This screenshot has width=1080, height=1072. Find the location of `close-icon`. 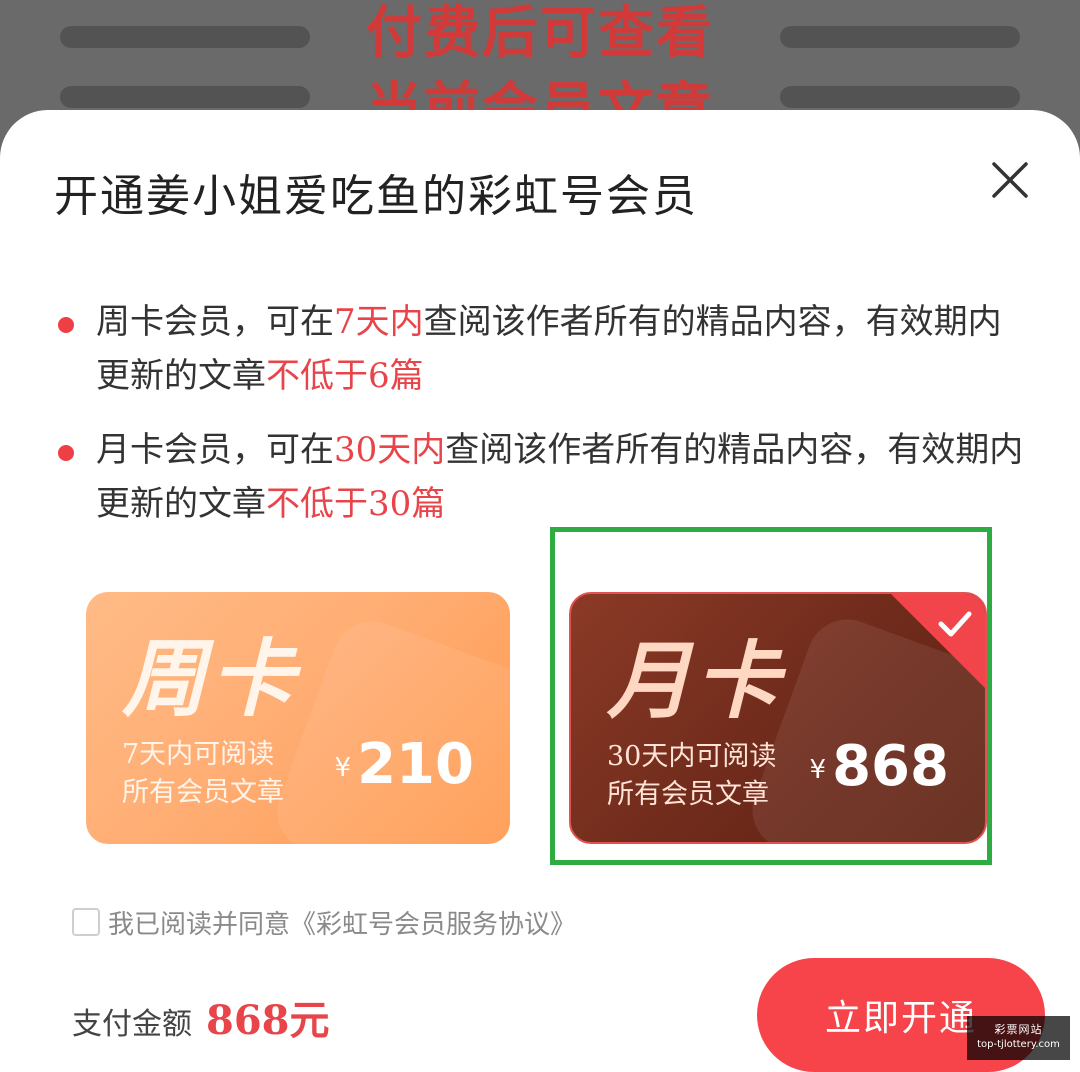

close-icon is located at coordinates (1010, 180).